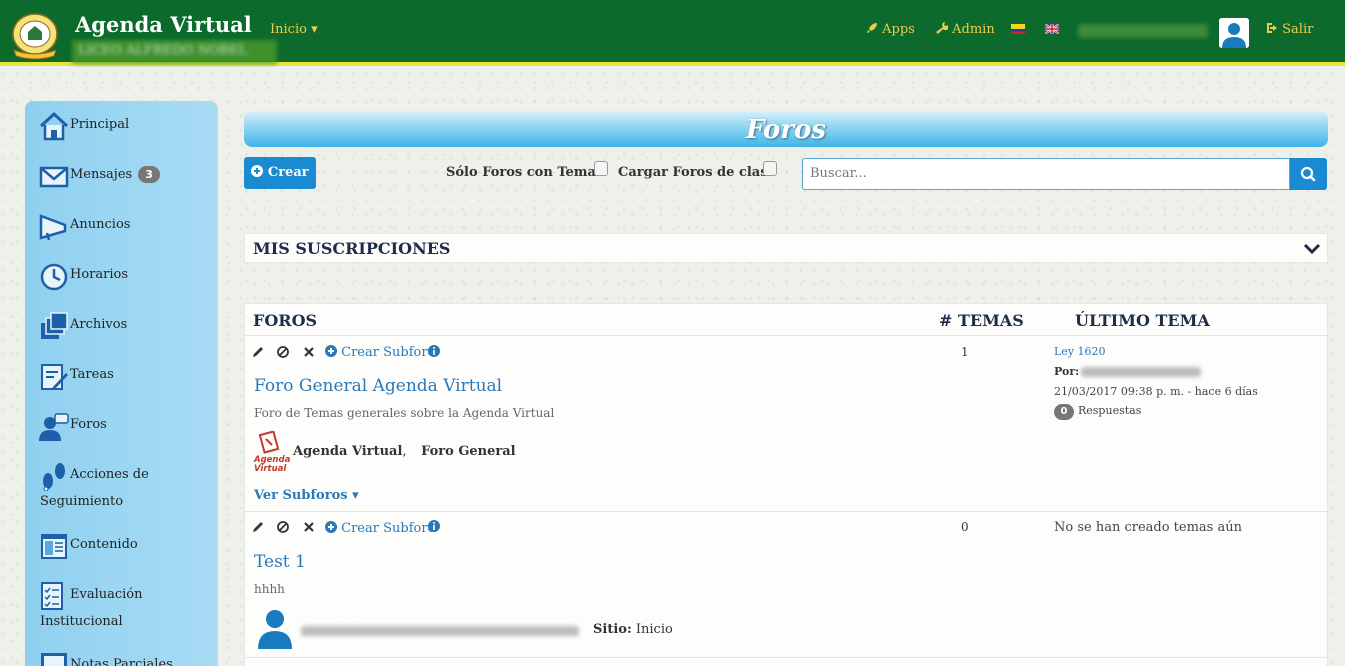 The height and width of the screenshot is (666, 1345). What do you see at coordinates (1143, 31) in the screenshot?
I see `username-redacted` at bounding box center [1143, 31].